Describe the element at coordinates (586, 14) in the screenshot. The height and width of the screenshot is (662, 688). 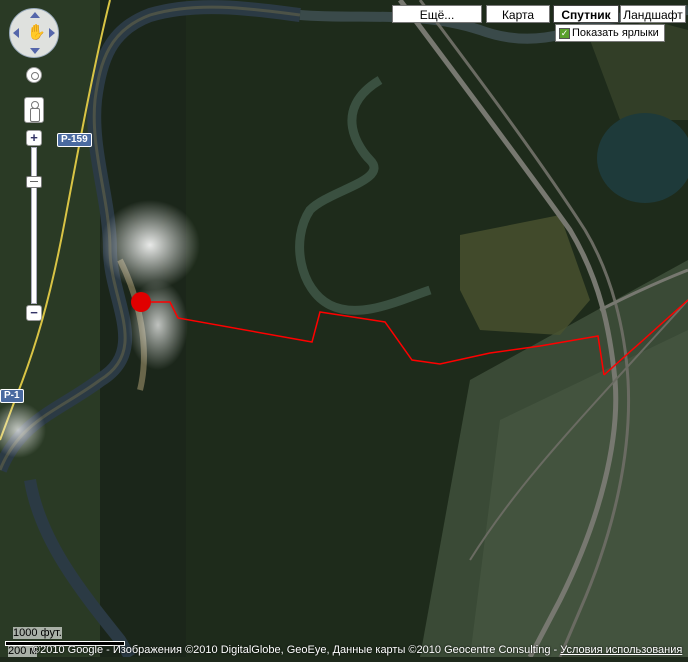
I see `map-type-satellite-button: Спутник` at that location.